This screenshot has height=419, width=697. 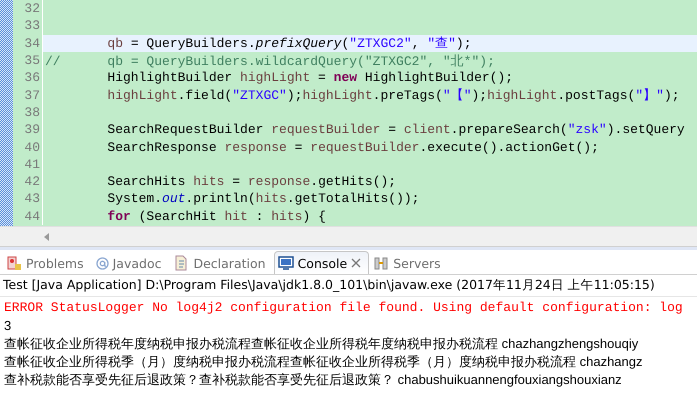 What do you see at coordinates (270, 61) in the screenshot?
I see `code-line: // qb = QueryBuilders.wildcardQuery("ZTXGC2", "北*");` at bounding box center [270, 61].